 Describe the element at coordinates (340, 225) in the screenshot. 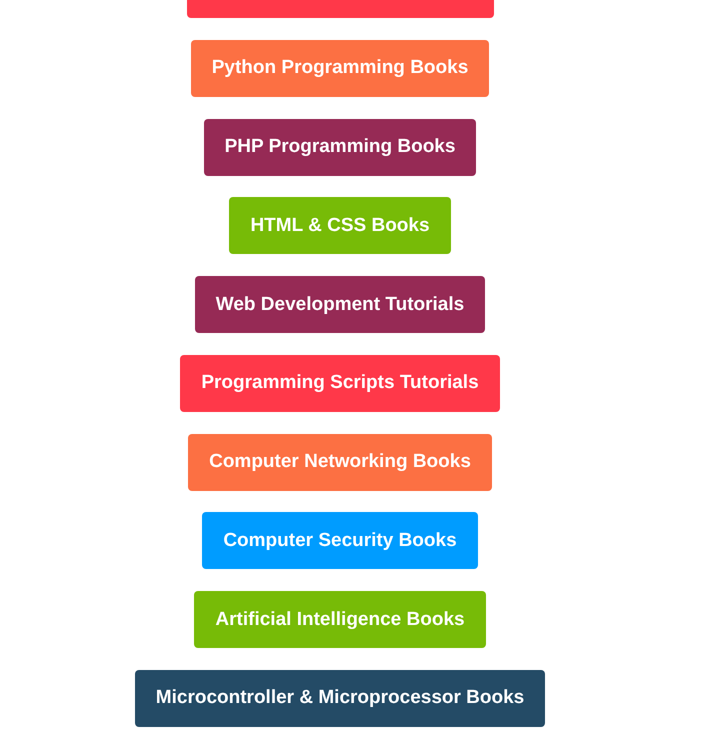

I see `category-button: HTML & CSS Books` at that location.